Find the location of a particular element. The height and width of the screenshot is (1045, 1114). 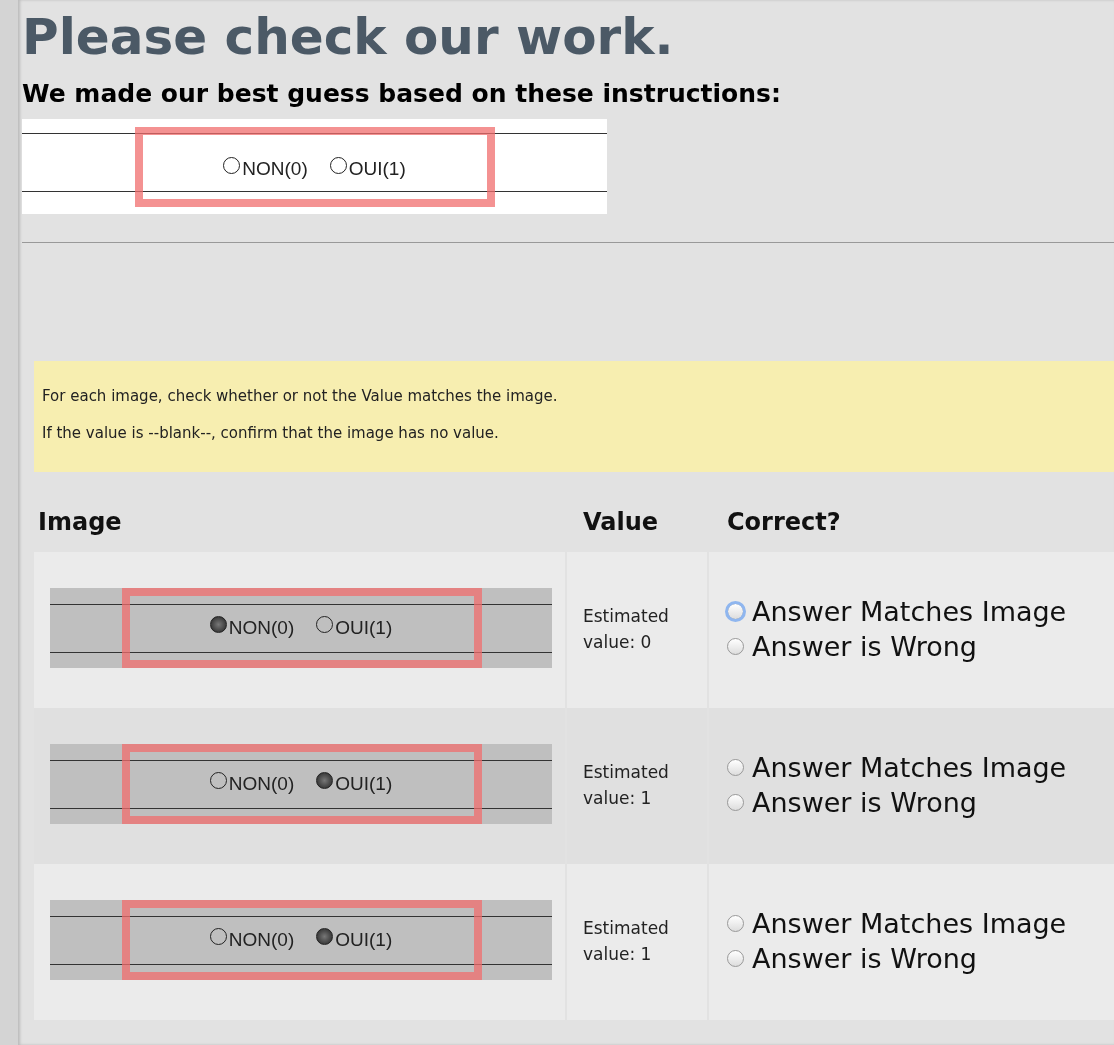

instruction-text: If the value is --blank--, confirm that the image has no value. is located at coordinates (271, 433).